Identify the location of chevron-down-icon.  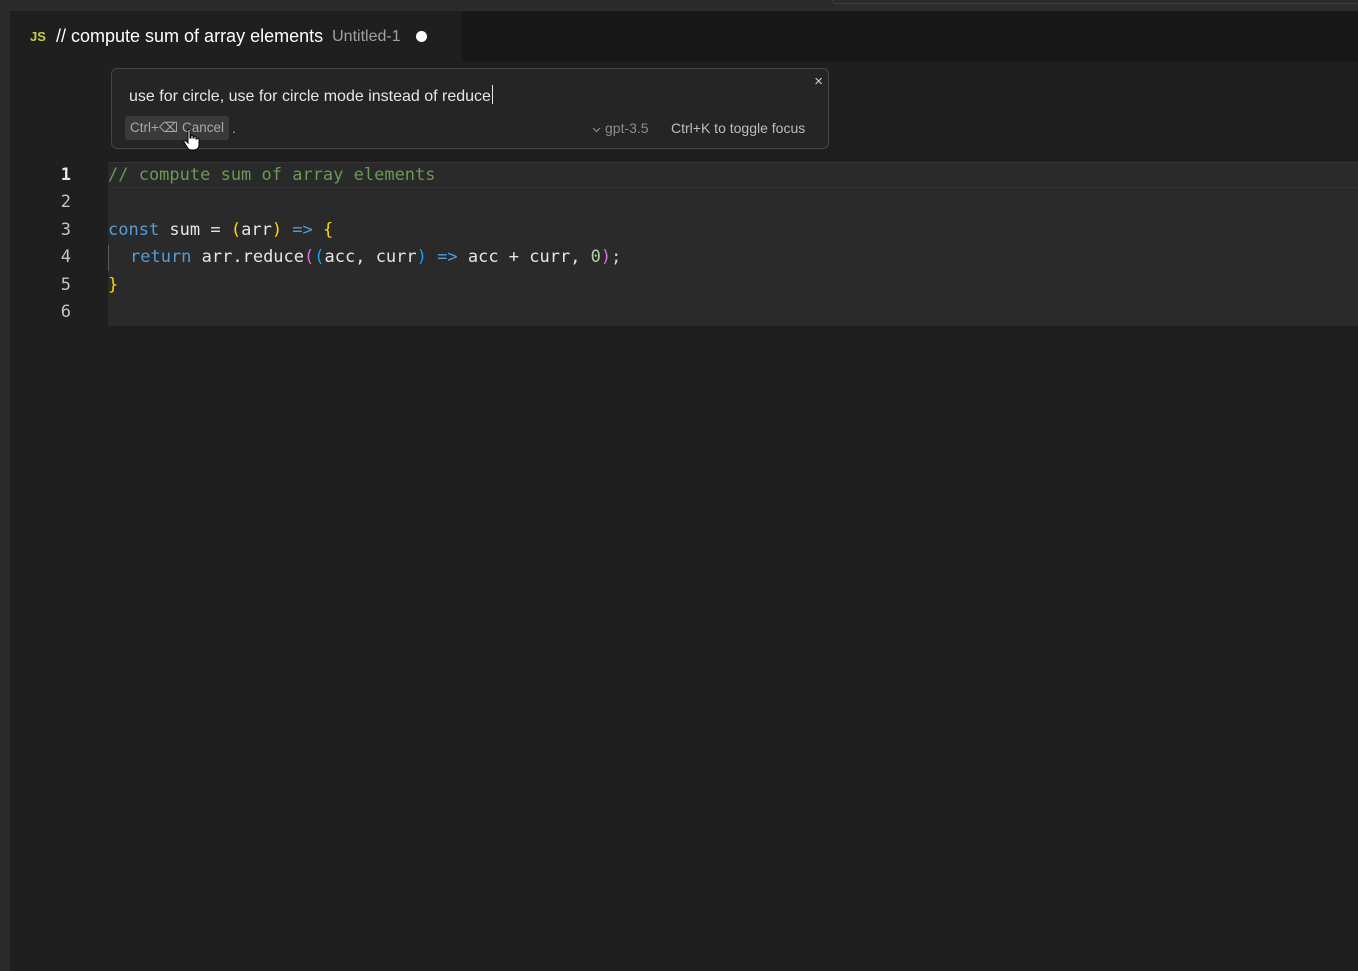
(596, 130).